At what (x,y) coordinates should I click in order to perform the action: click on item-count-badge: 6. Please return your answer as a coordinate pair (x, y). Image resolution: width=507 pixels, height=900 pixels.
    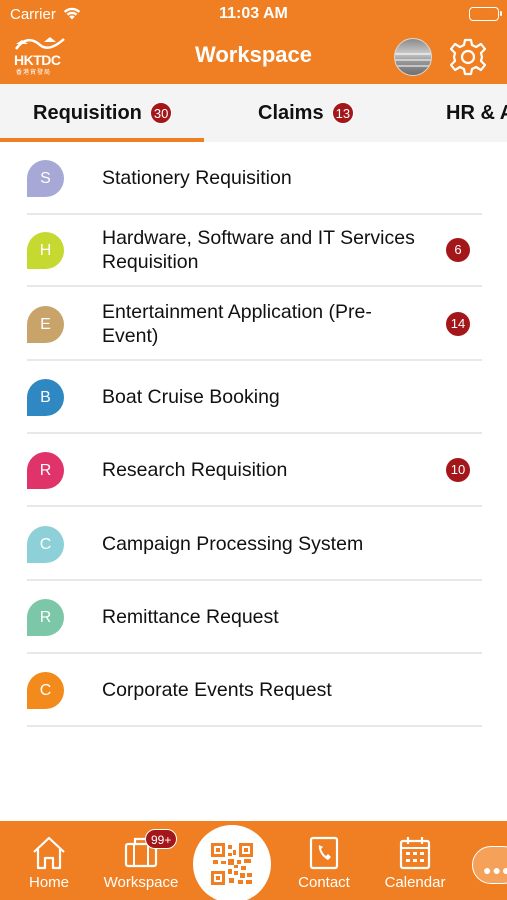
    Looking at the image, I should click on (458, 250).